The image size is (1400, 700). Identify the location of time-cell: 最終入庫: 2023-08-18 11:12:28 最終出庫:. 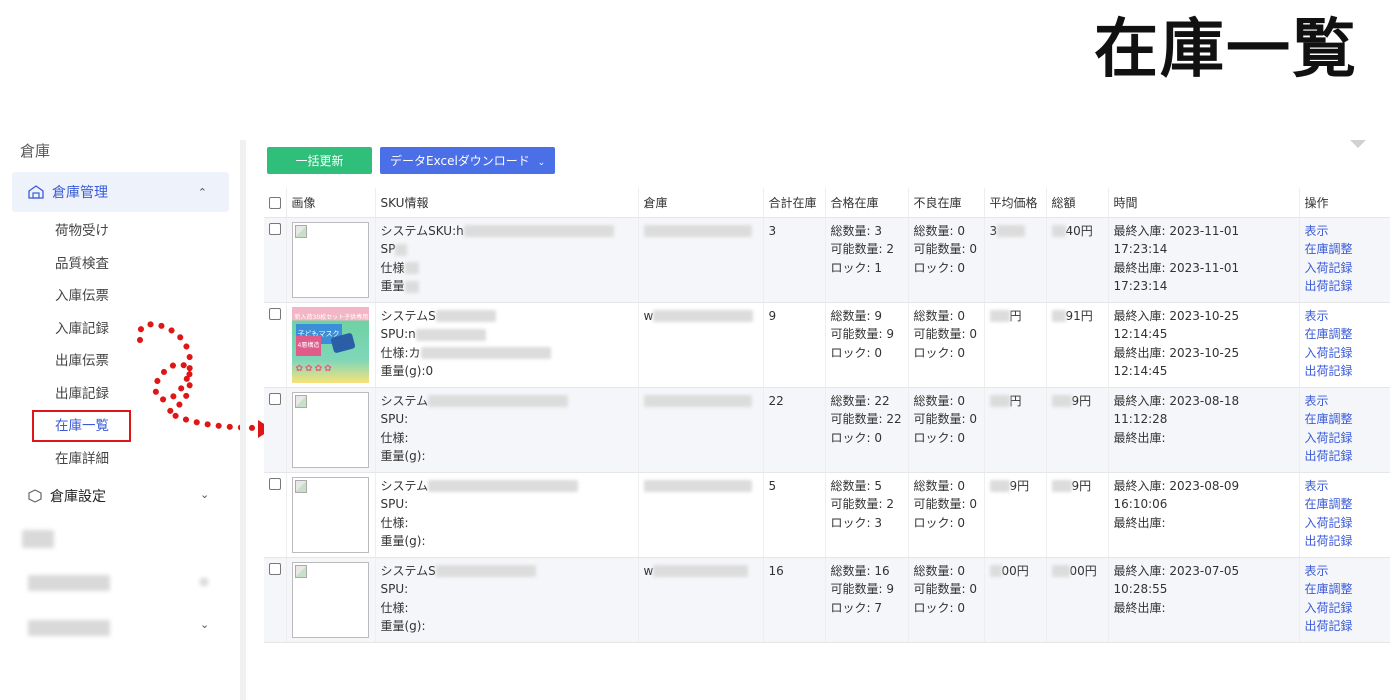
(1204, 430).